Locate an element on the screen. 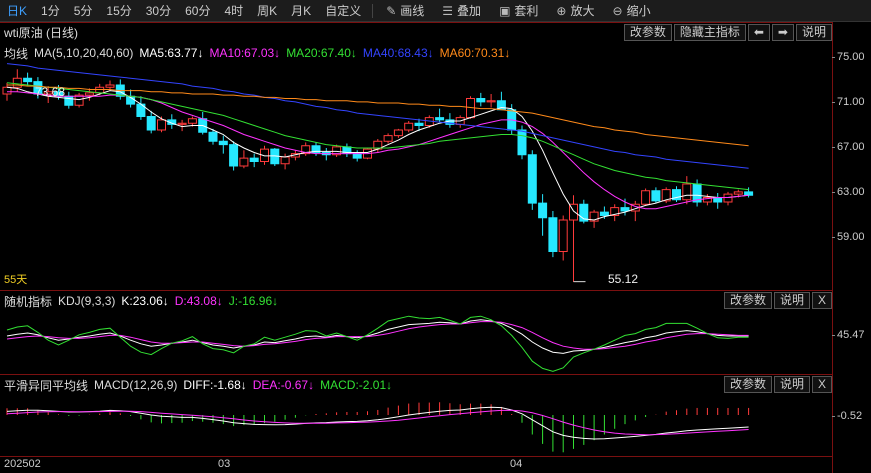  low-price-label: 55.12 is located at coordinates (623, 279).